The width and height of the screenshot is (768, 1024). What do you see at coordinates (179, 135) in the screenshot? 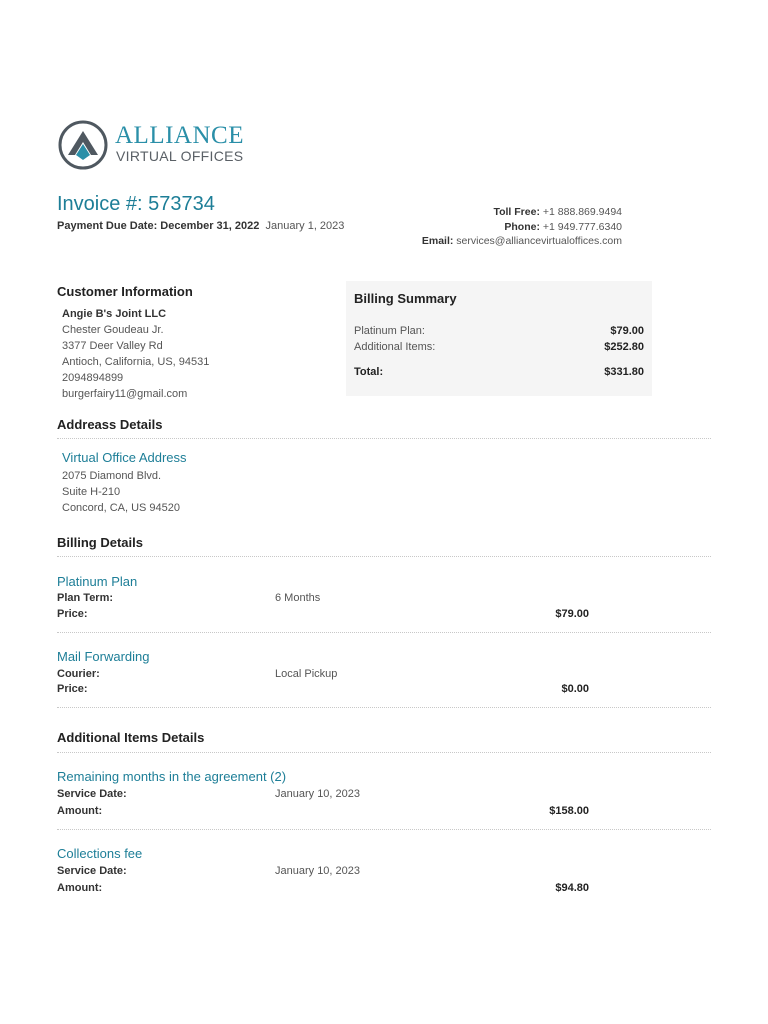
I see `logo-wordmark-alliance: ALLIANCE` at bounding box center [179, 135].